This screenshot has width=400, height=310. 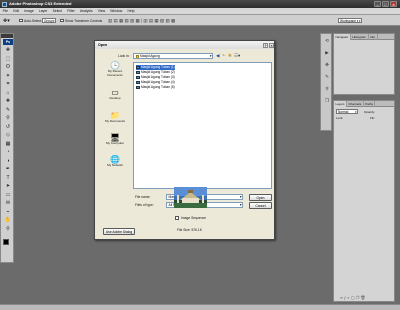 I want to click on use-adobe-dialog-button: Use Adobe Dialog, so click(x=119, y=231).